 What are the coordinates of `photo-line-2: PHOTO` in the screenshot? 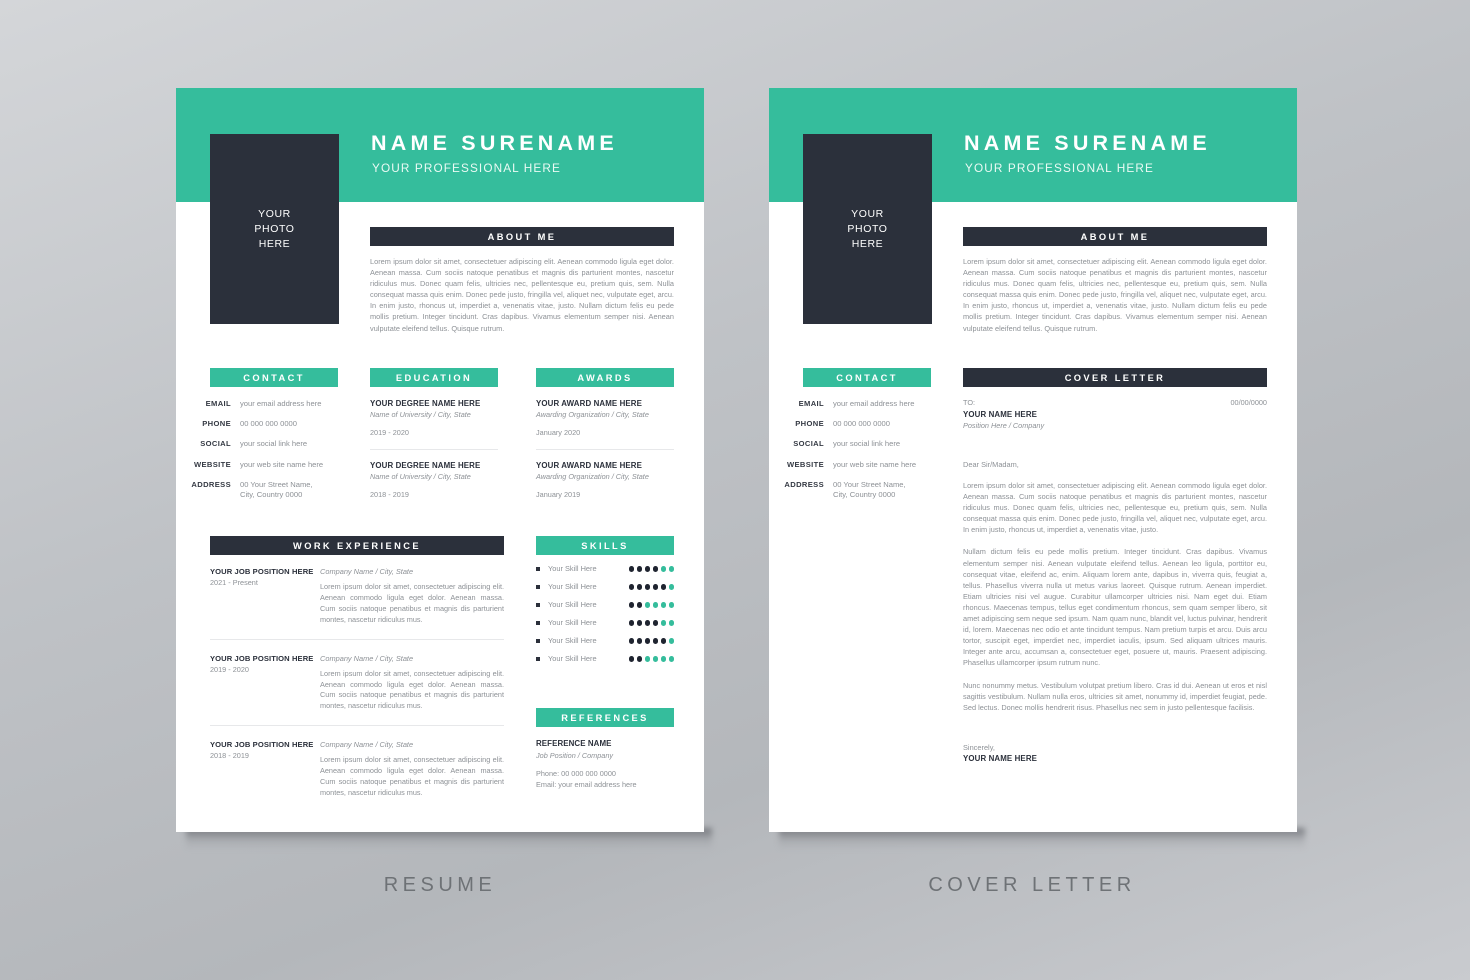 It's located at (274, 228).